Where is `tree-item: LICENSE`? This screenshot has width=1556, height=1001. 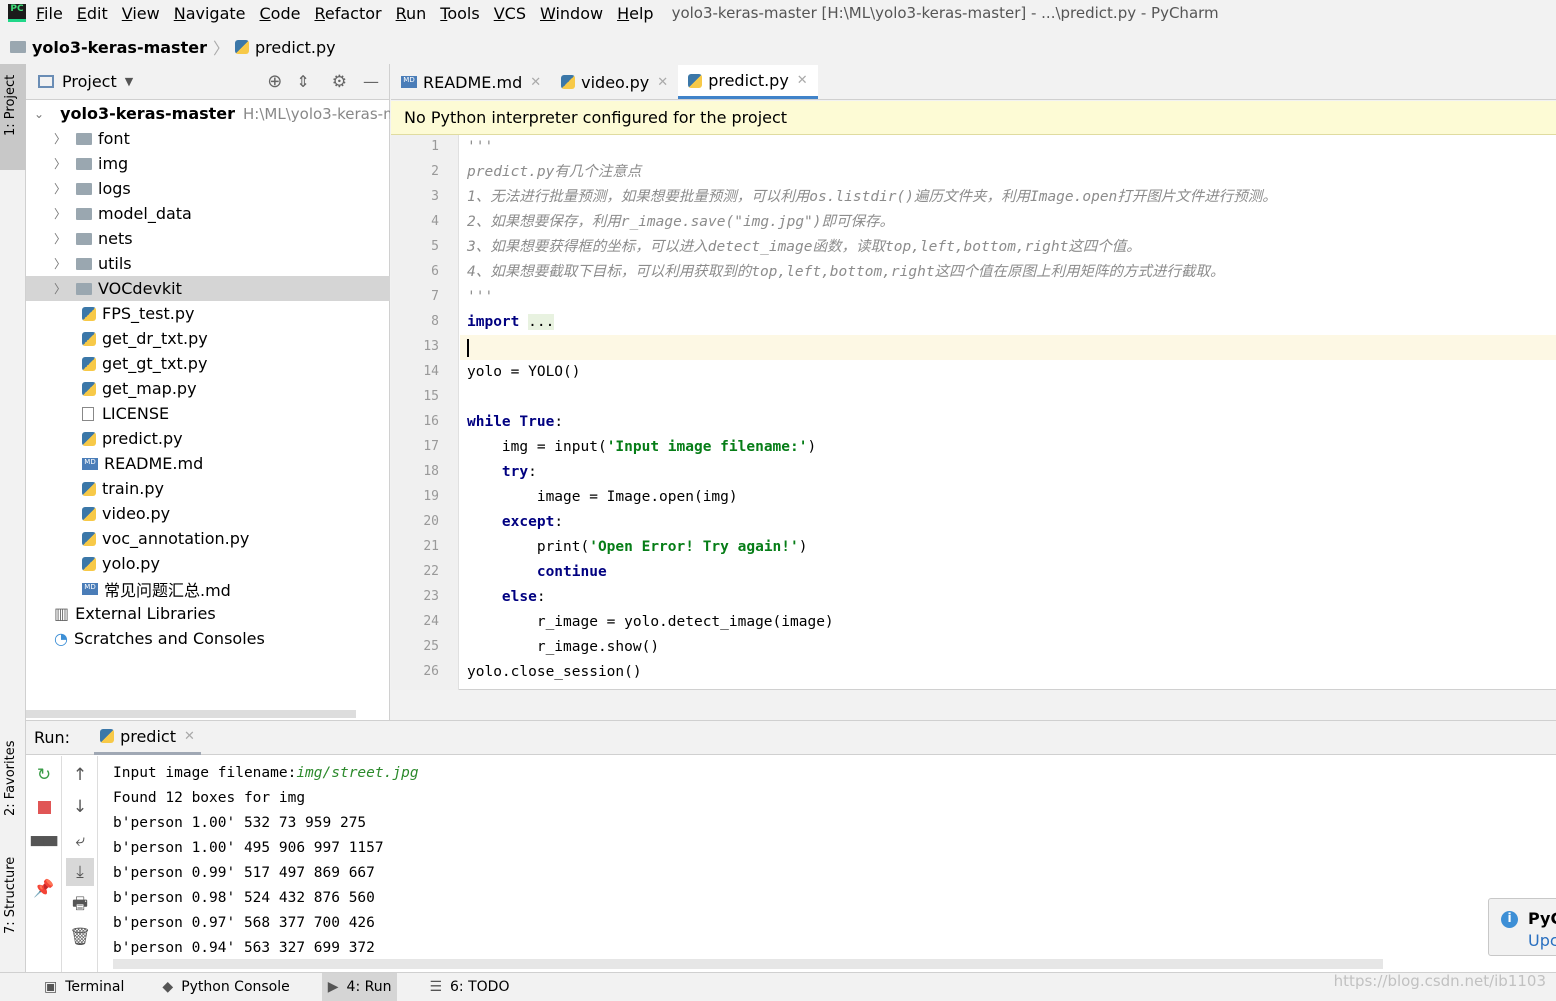 tree-item: LICENSE is located at coordinates (208, 413).